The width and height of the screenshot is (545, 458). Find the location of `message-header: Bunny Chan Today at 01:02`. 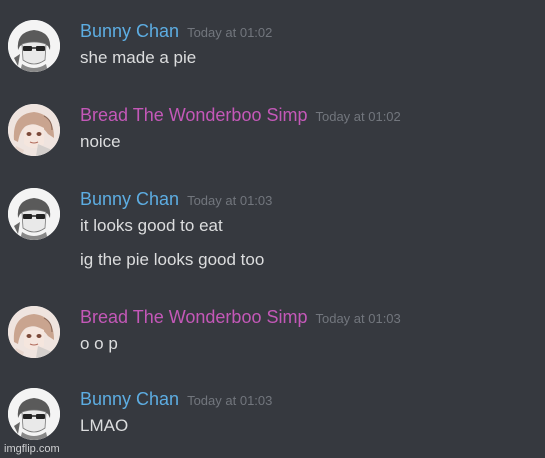

message-header: Bunny Chan Today at 01:02 is located at coordinates (176, 31).